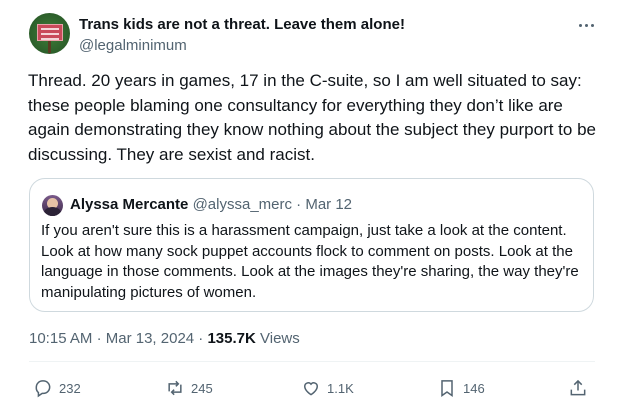  What do you see at coordinates (133, 45) in the screenshot?
I see `author-handle: @legalminimum` at bounding box center [133, 45].